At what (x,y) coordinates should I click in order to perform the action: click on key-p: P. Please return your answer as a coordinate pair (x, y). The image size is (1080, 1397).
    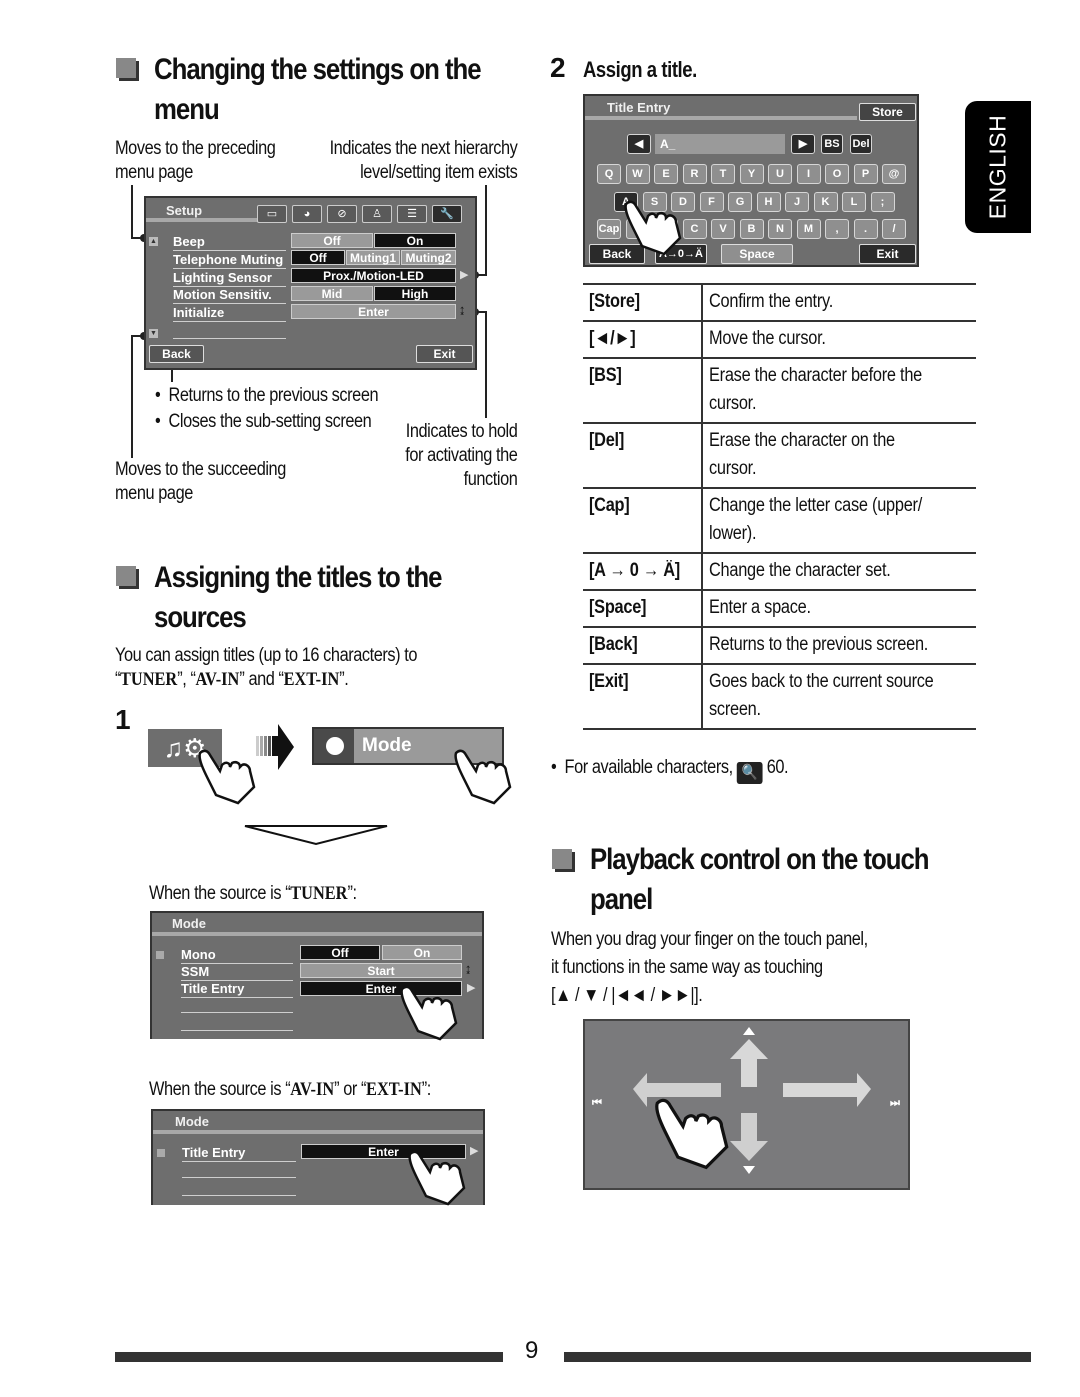
    Looking at the image, I should click on (865, 174).